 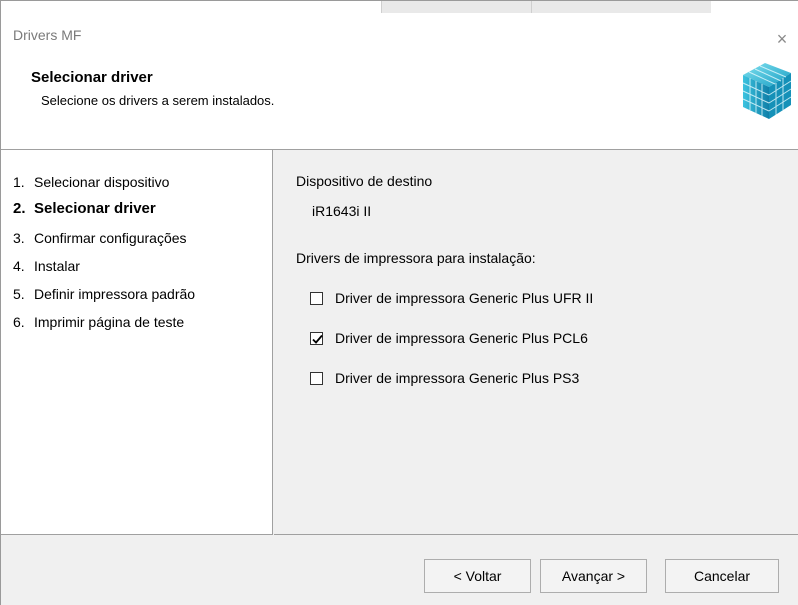 I want to click on step-item: 6. Imprimir página de teste, so click(x=98, y=322).